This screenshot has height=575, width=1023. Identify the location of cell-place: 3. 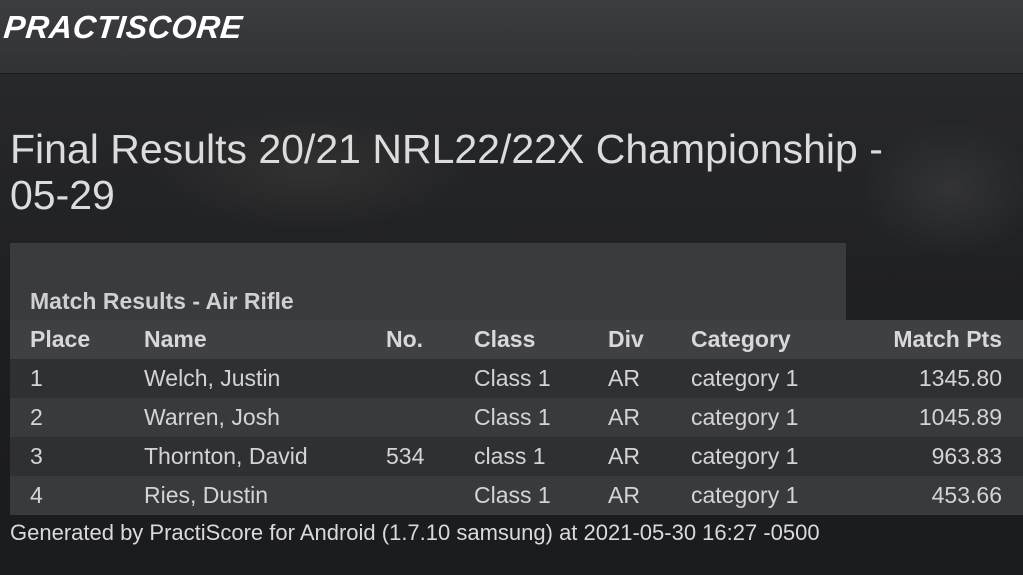
(36, 456).